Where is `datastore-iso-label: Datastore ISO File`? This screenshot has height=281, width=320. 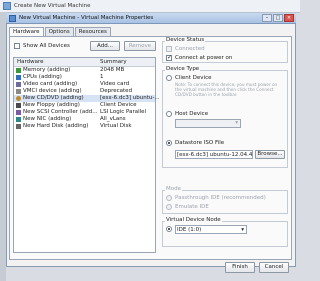
datastore-iso-label: Datastore ISO File is located at coordinates (200, 143).